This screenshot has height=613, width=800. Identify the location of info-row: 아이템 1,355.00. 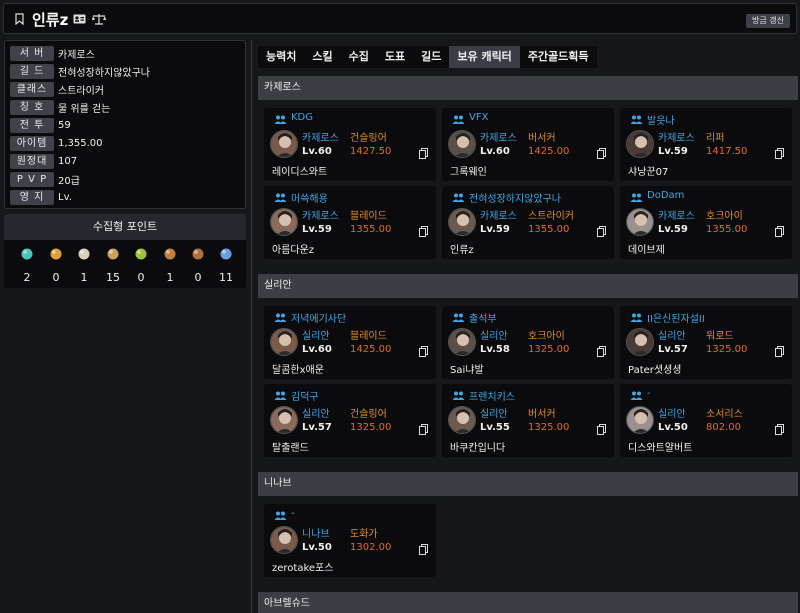
(56, 143).